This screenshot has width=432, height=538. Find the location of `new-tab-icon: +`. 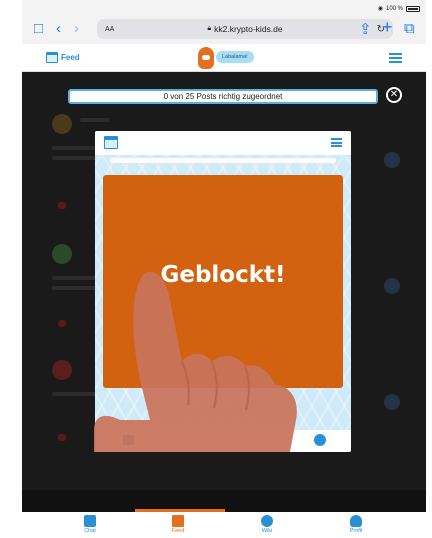

new-tab-icon: + is located at coordinates (387, 27).